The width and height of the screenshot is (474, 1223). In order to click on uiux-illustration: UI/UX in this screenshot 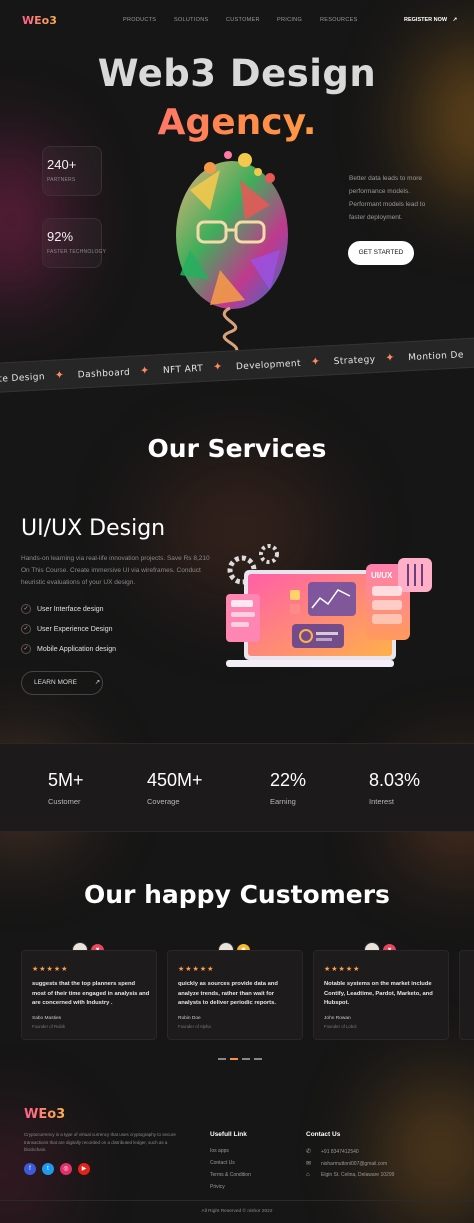, I will do `click(332, 607)`.